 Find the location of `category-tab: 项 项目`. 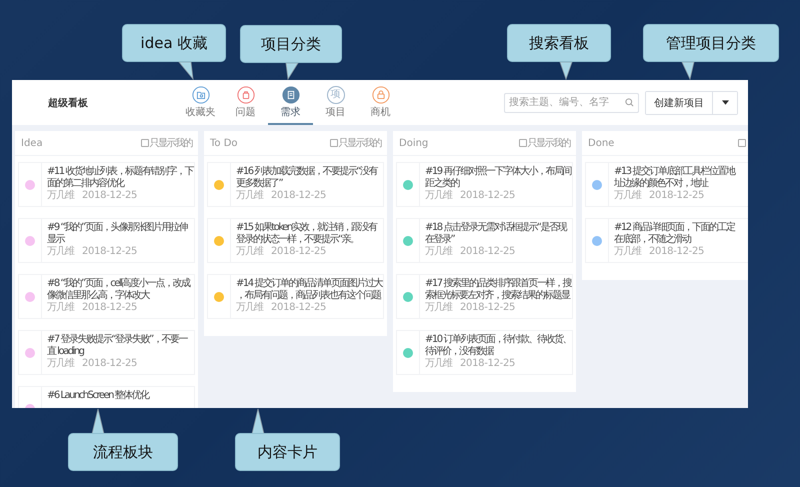

category-tab: 项 项目 is located at coordinates (335, 102).